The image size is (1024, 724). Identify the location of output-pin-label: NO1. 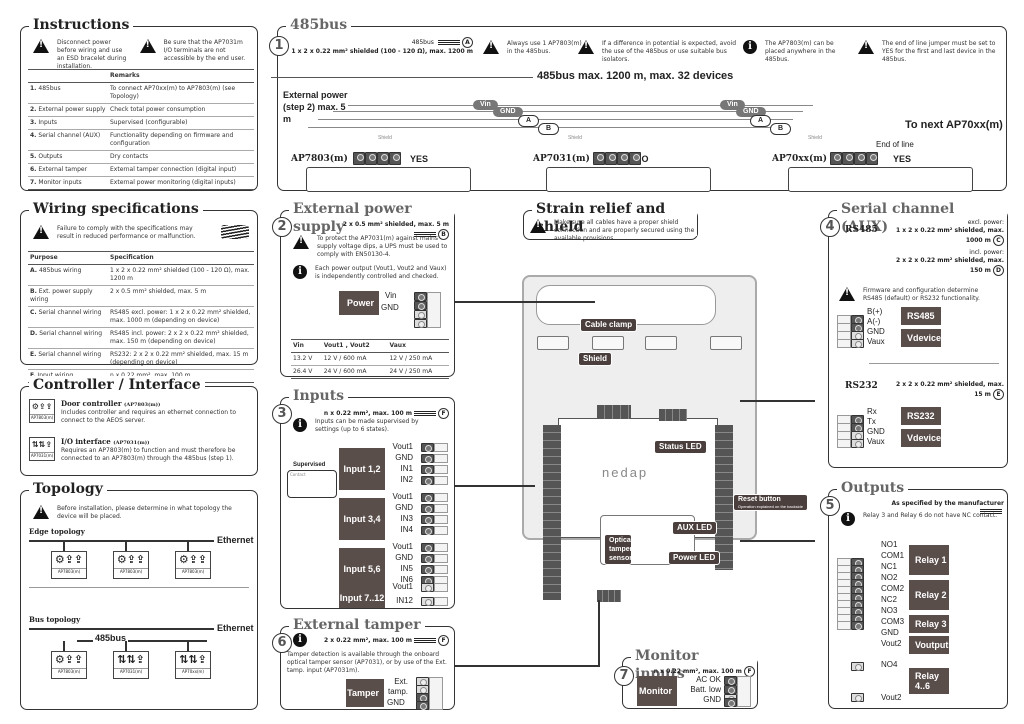
(889, 544).